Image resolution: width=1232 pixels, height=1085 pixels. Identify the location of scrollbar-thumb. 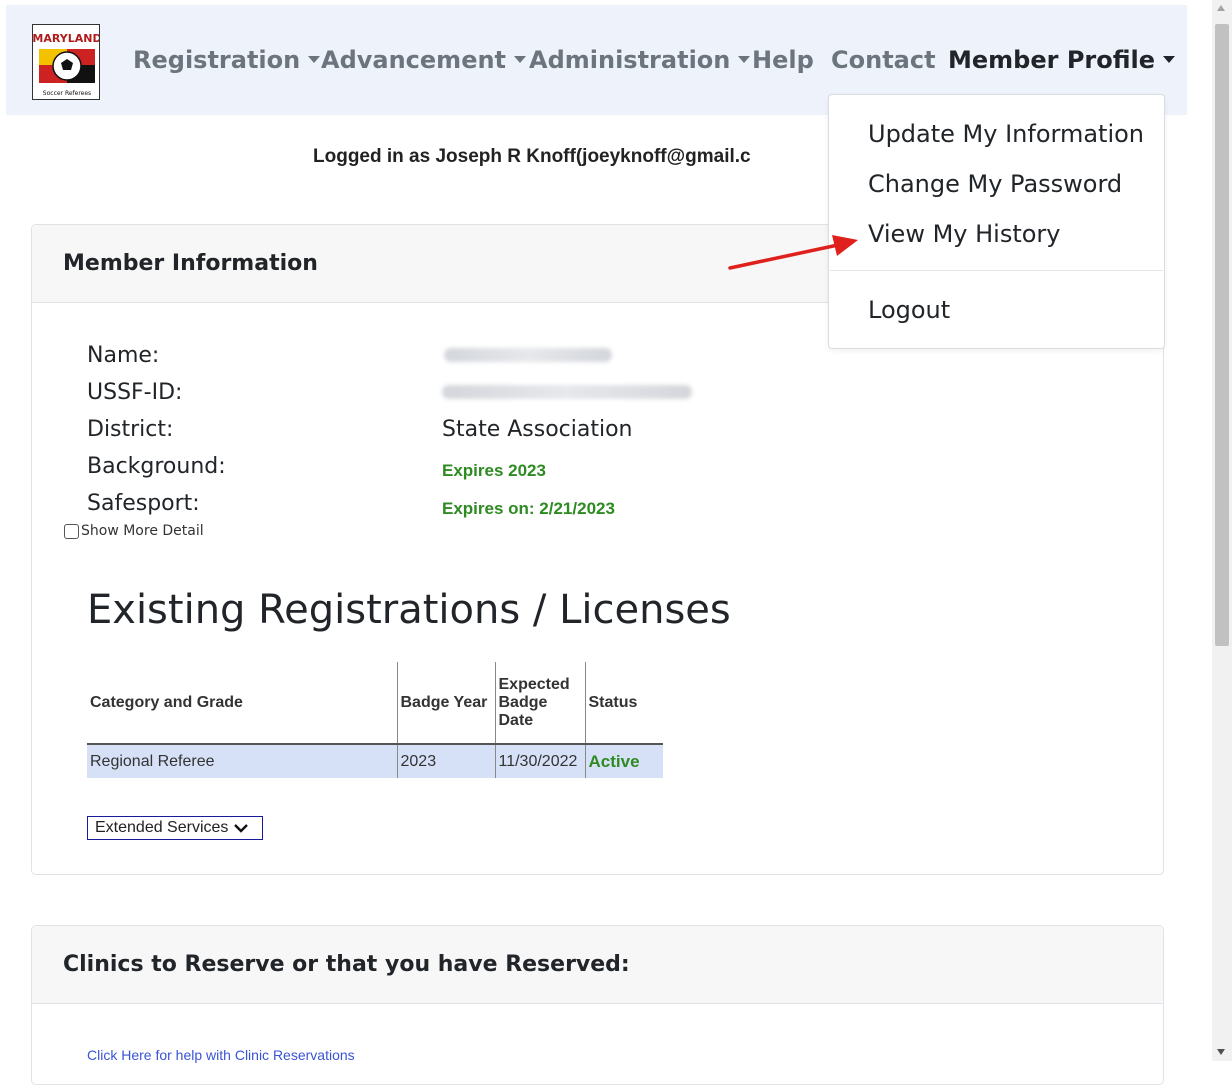
(1222, 335).